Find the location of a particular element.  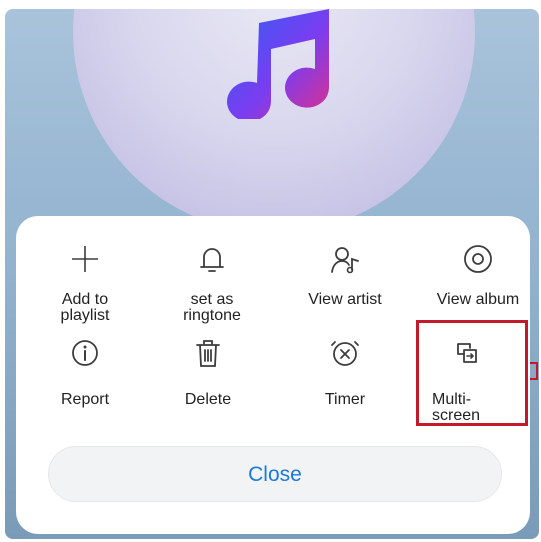

highlight-marker is located at coordinates (534, 371).